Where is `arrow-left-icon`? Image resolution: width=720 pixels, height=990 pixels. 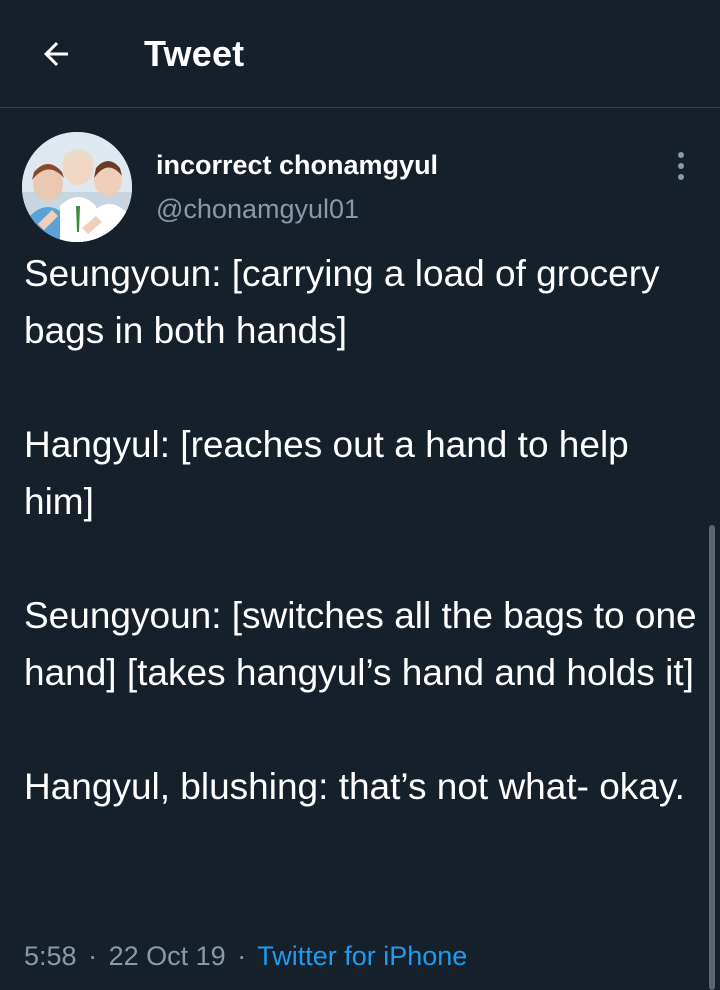 arrow-left-icon is located at coordinates (56, 54).